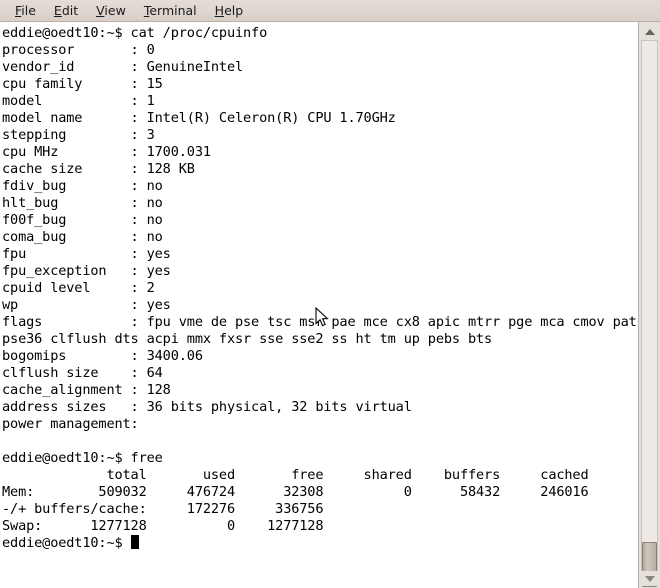 The width and height of the screenshot is (660, 588). I want to click on terminal-prompt-line: eddie@oedt10:~$, so click(320, 543).